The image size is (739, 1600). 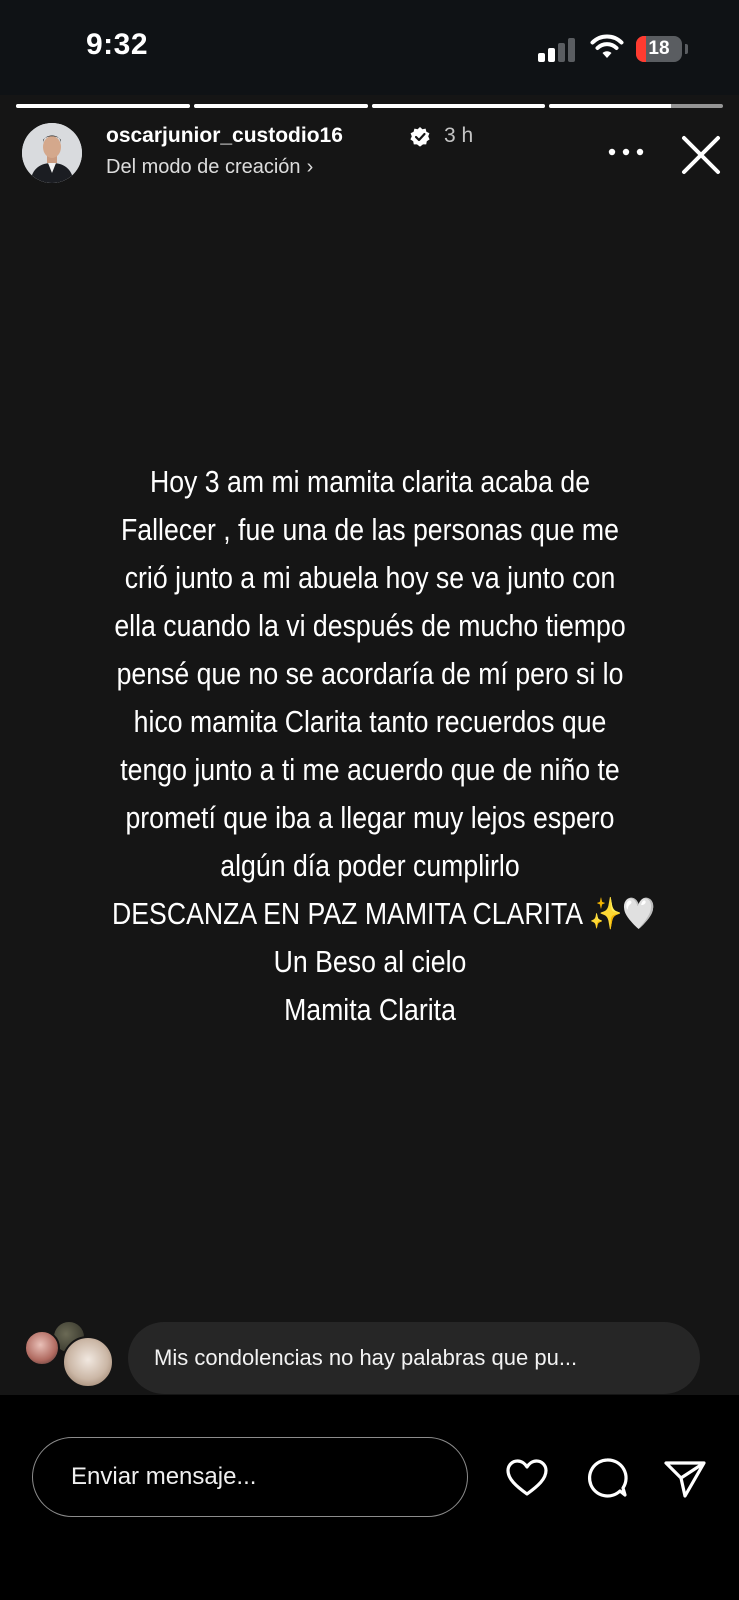 What do you see at coordinates (607, 46) in the screenshot?
I see `wifi-icon` at bounding box center [607, 46].